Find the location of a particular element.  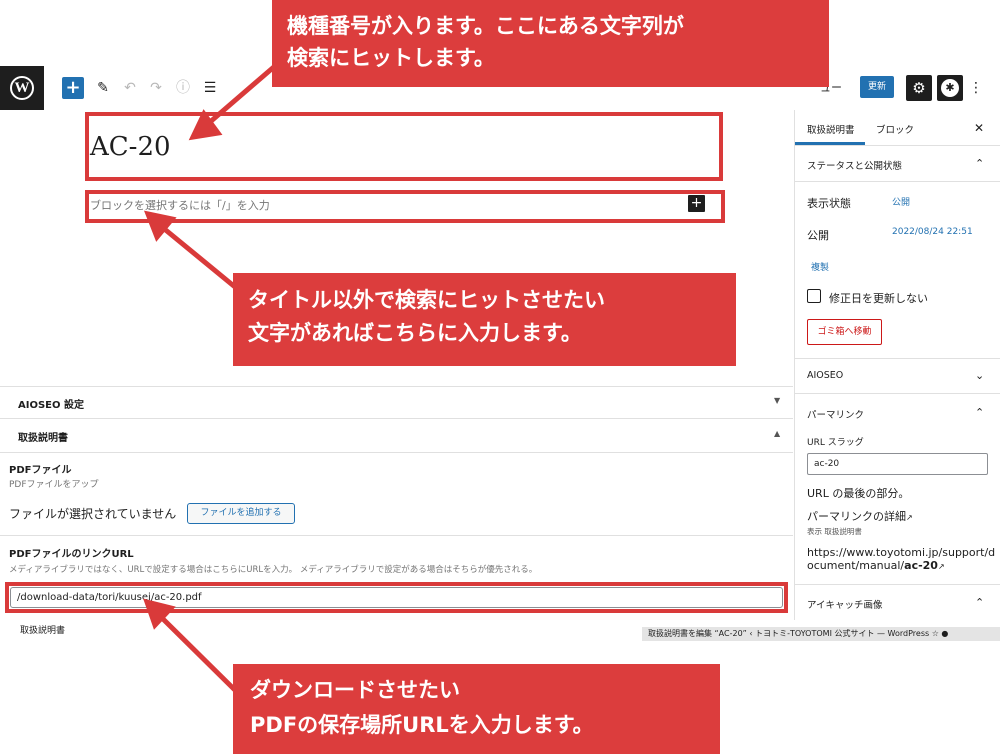

callout-text: PDFの保存場所URLを入力します。 is located at coordinates (422, 725).